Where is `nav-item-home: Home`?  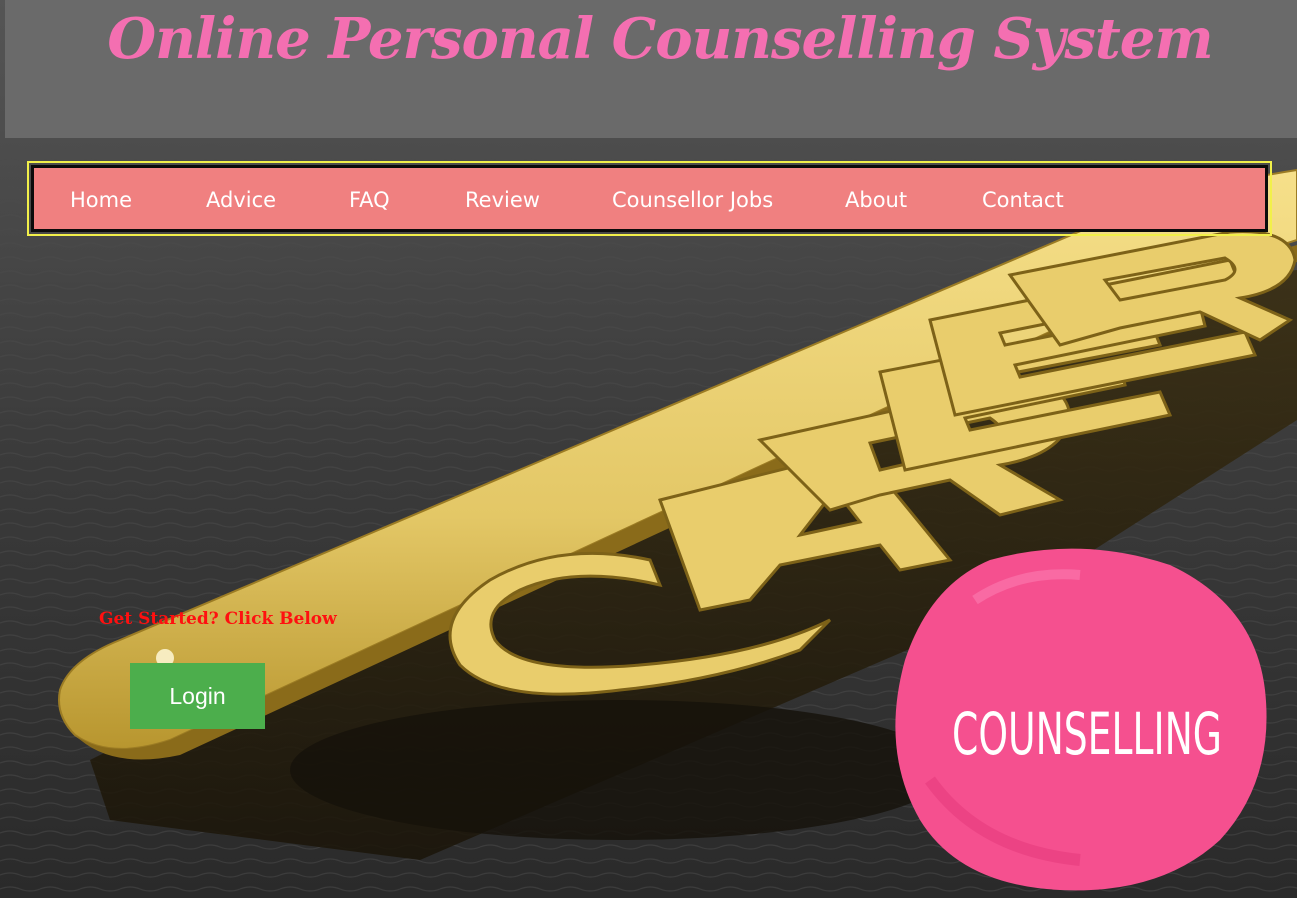
nav-item-home: Home is located at coordinates (101, 200).